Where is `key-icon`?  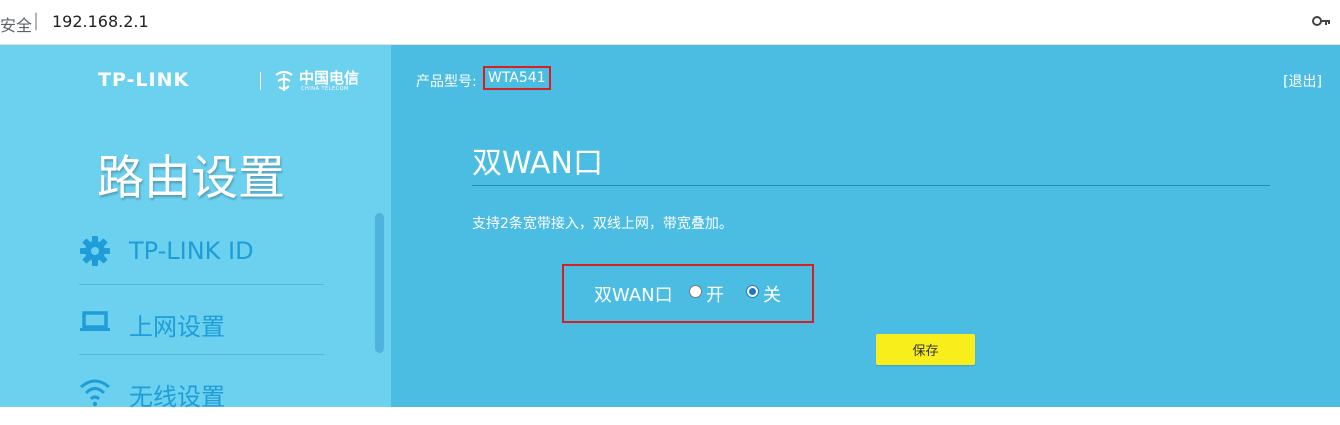 key-icon is located at coordinates (1321, 21).